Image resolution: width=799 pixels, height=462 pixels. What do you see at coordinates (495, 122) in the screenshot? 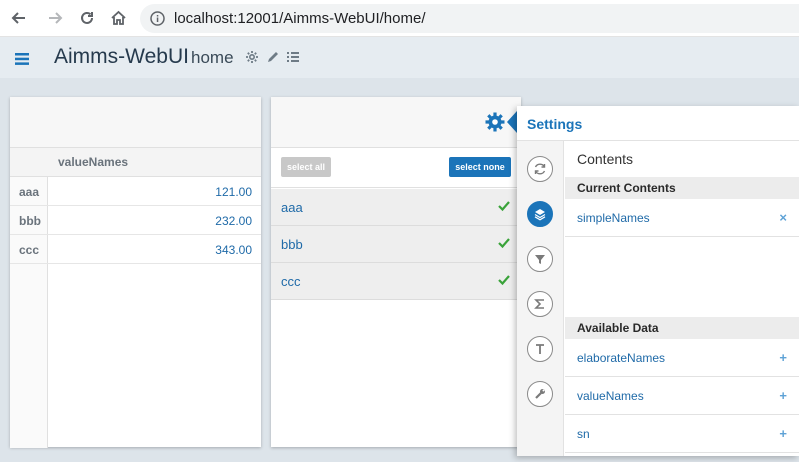
I see `widget-settings-gear-icon` at bounding box center [495, 122].